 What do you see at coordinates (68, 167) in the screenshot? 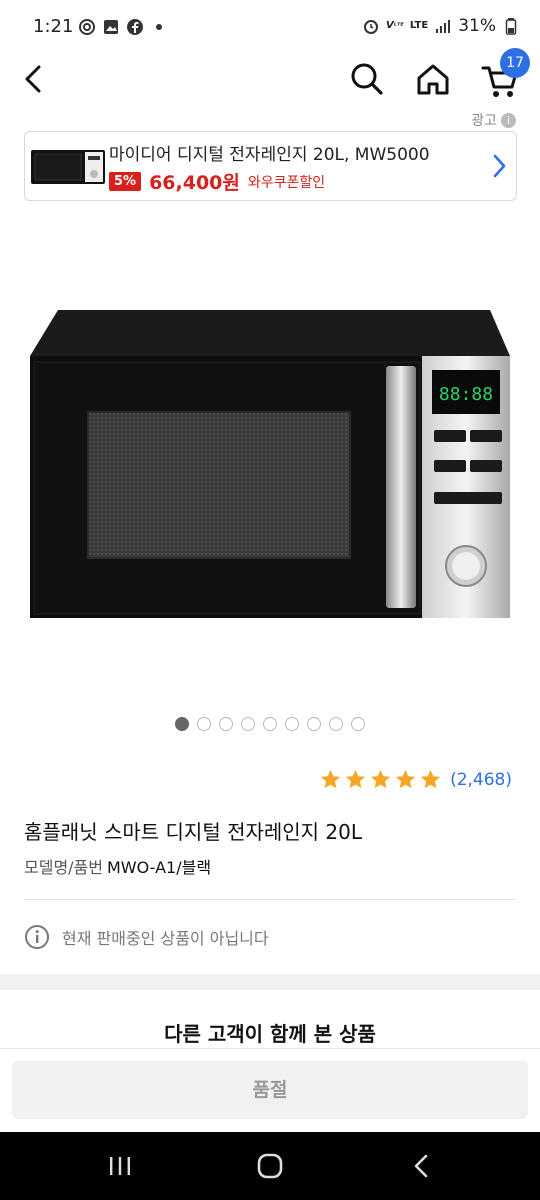
I see `ad-product-thumbnail` at bounding box center [68, 167].